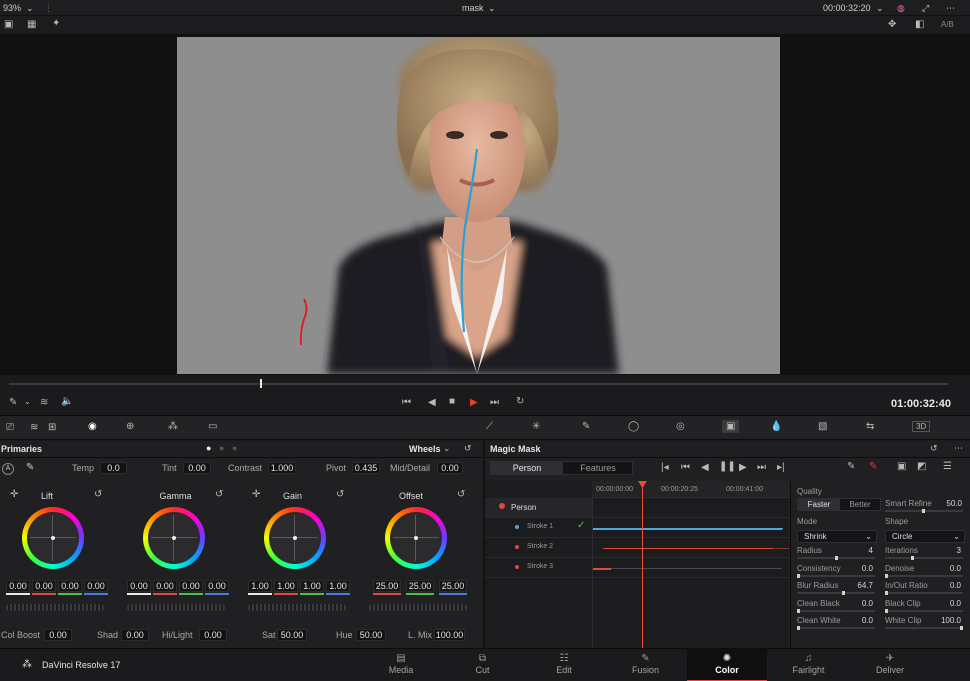 The image size is (970, 681). I want to click on stop-icon: ■, so click(452, 401).